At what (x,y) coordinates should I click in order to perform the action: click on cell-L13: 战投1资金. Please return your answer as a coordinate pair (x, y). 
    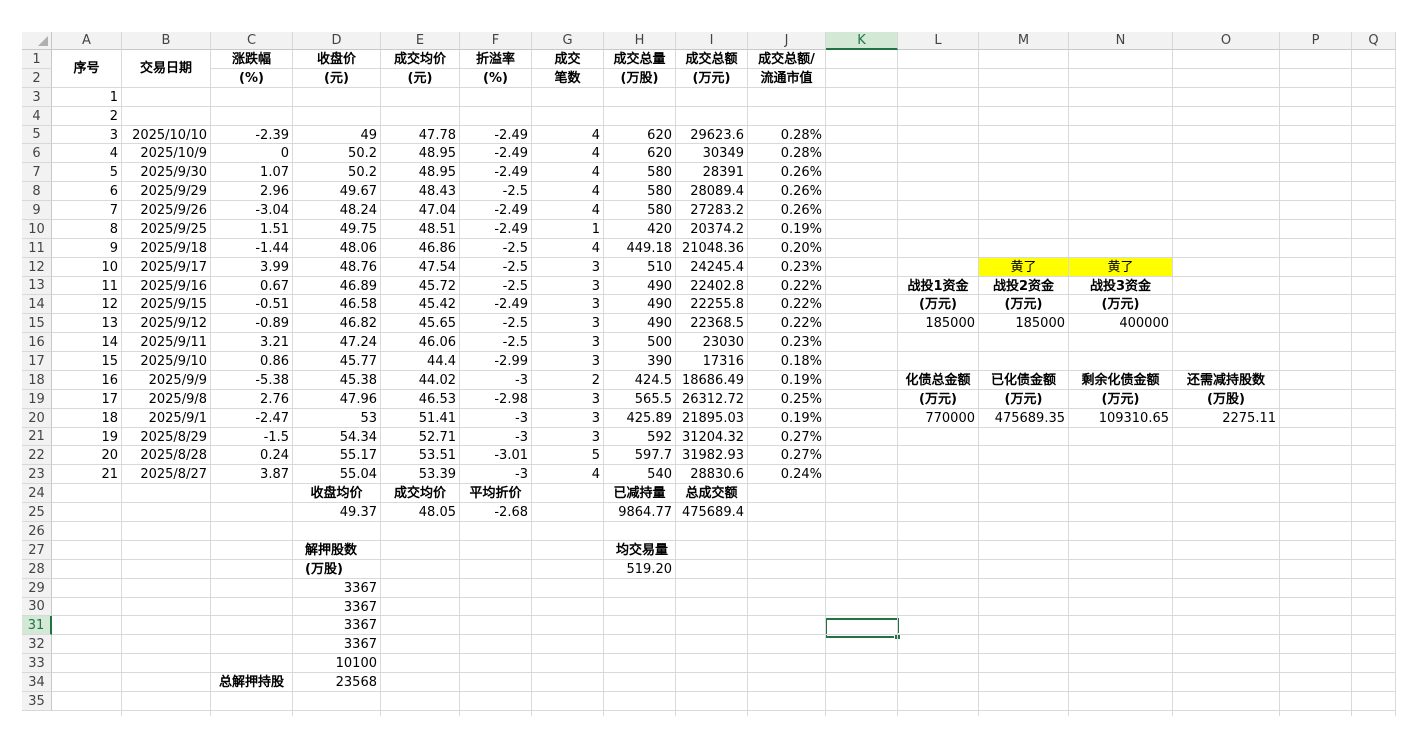
    Looking at the image, I should click on (938, 285).